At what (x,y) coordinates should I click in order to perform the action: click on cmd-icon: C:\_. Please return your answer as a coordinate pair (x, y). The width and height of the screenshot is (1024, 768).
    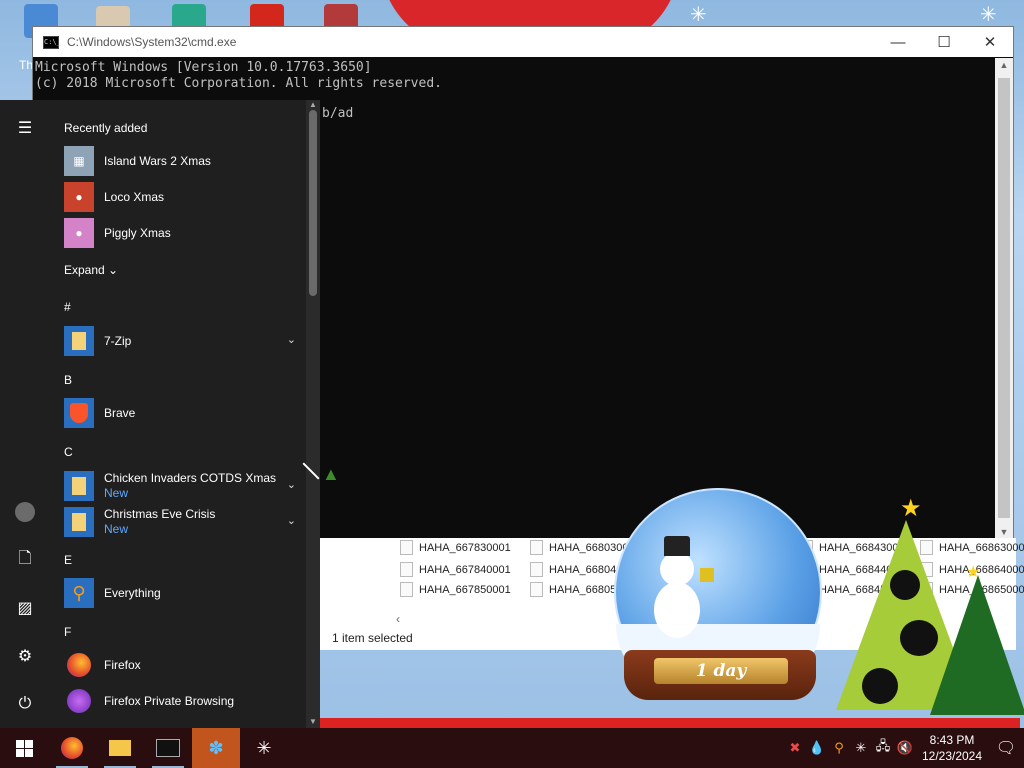
    Looking at the image, I should click on (52, 42).